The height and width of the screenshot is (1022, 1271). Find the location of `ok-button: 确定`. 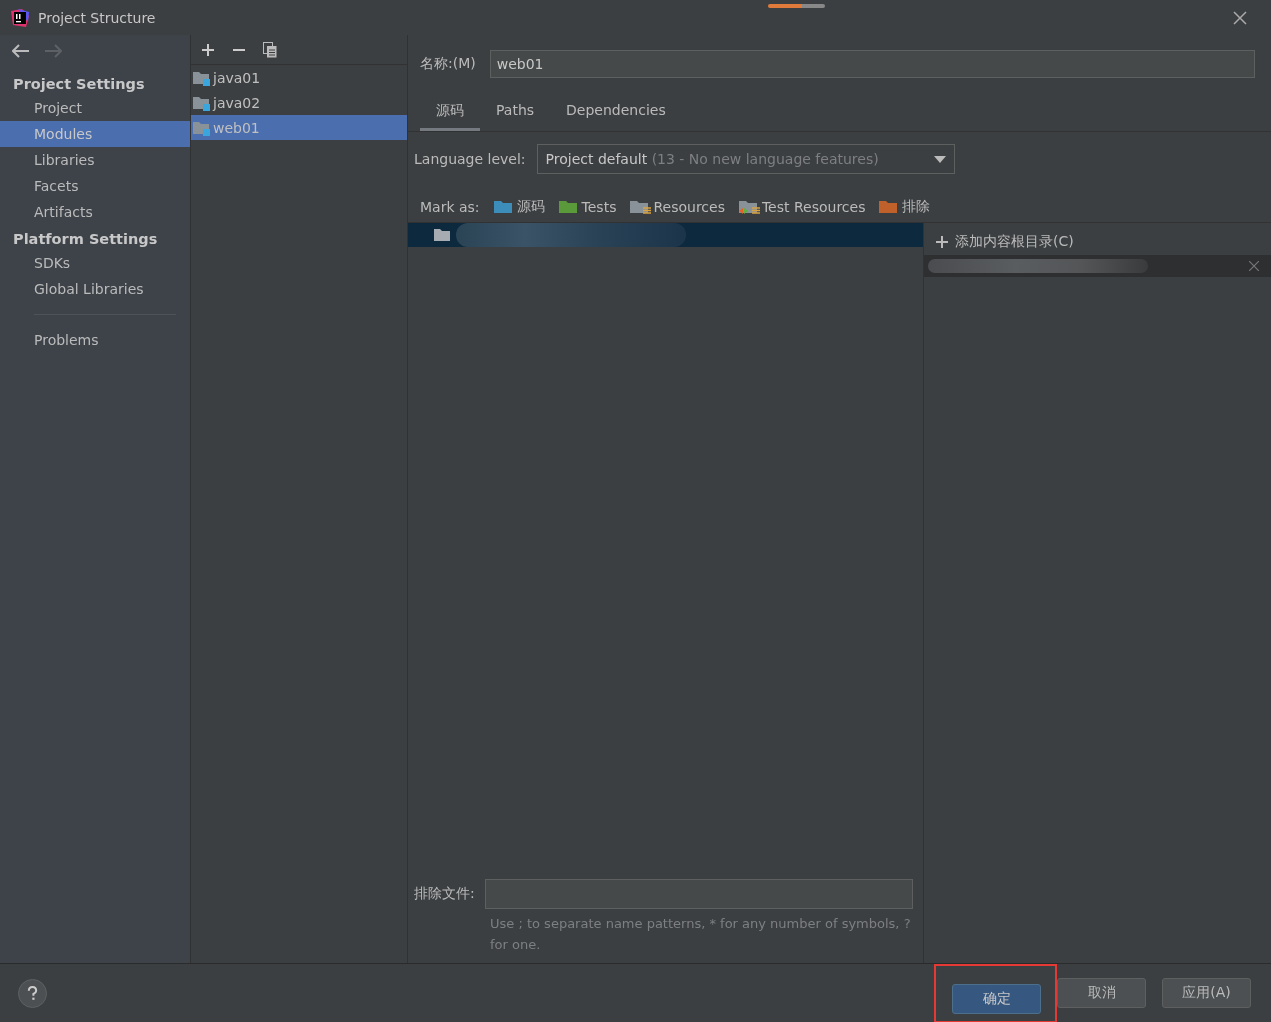

ok-button: 确定 is located at coordinates (996, 998).